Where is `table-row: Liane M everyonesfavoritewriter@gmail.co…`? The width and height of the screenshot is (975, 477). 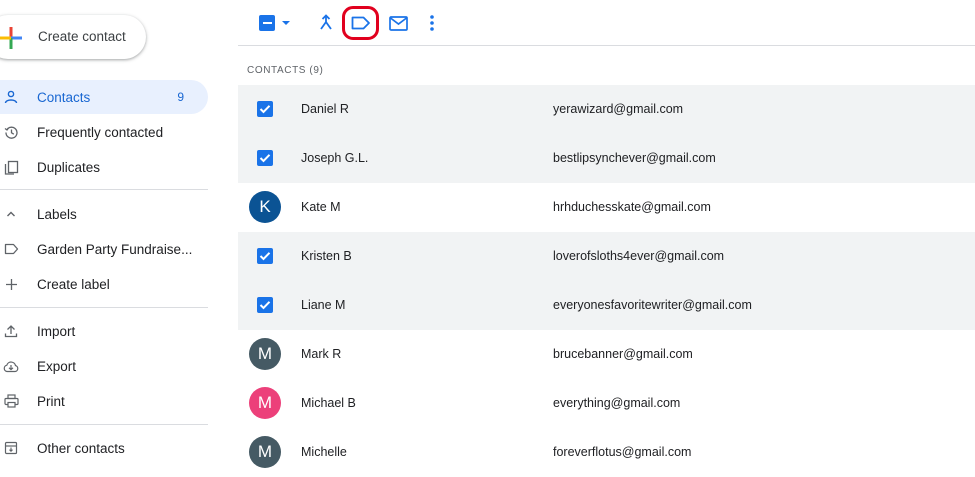 table-row: Liane M everyonesfavoritewriter@gmail.co… is located at coordinates (606, 305).